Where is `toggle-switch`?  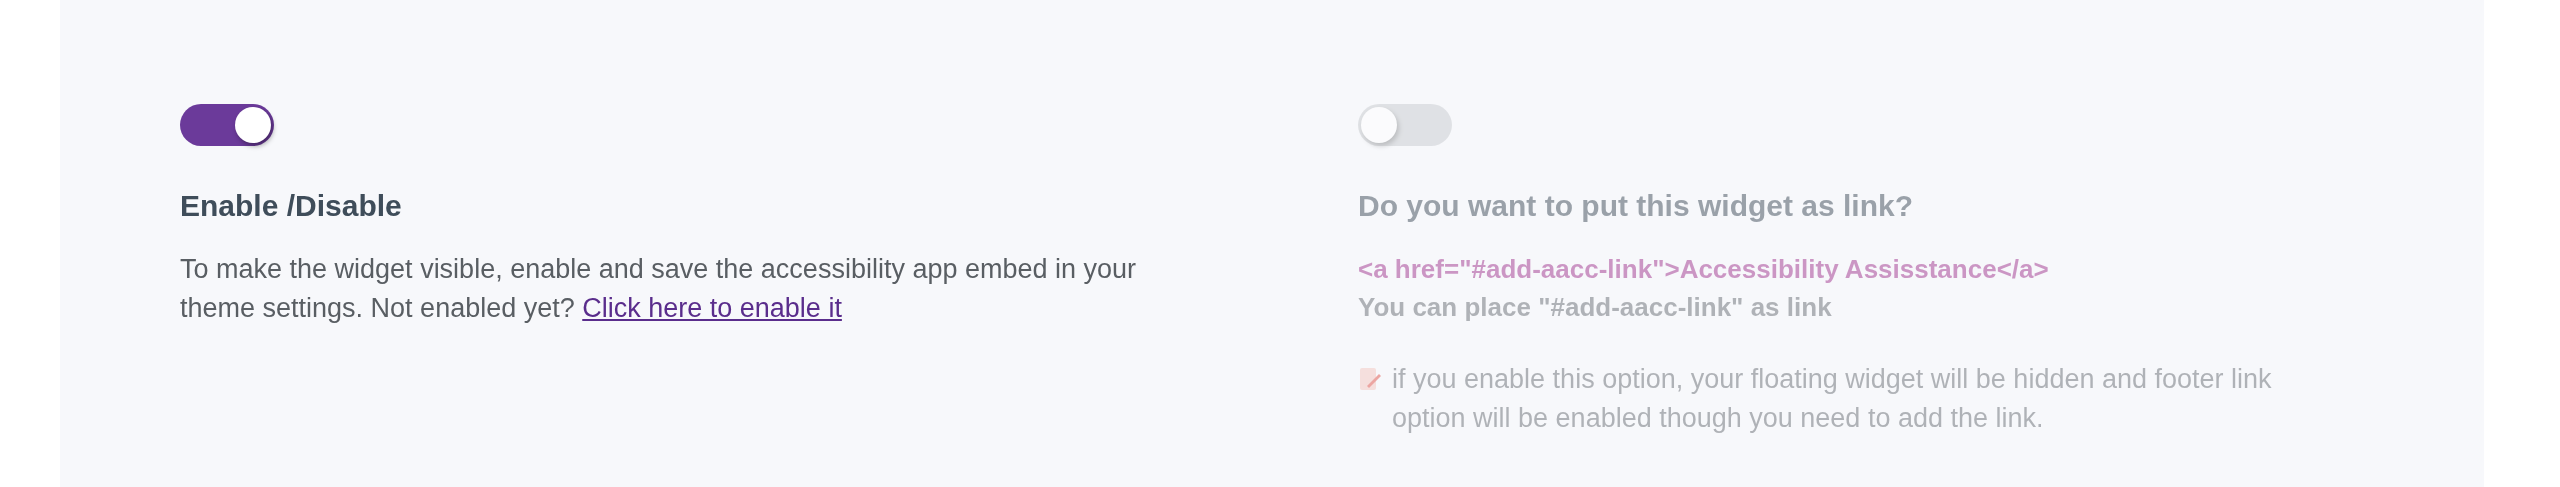
toggle-switch is located at coordinates (227, 125).